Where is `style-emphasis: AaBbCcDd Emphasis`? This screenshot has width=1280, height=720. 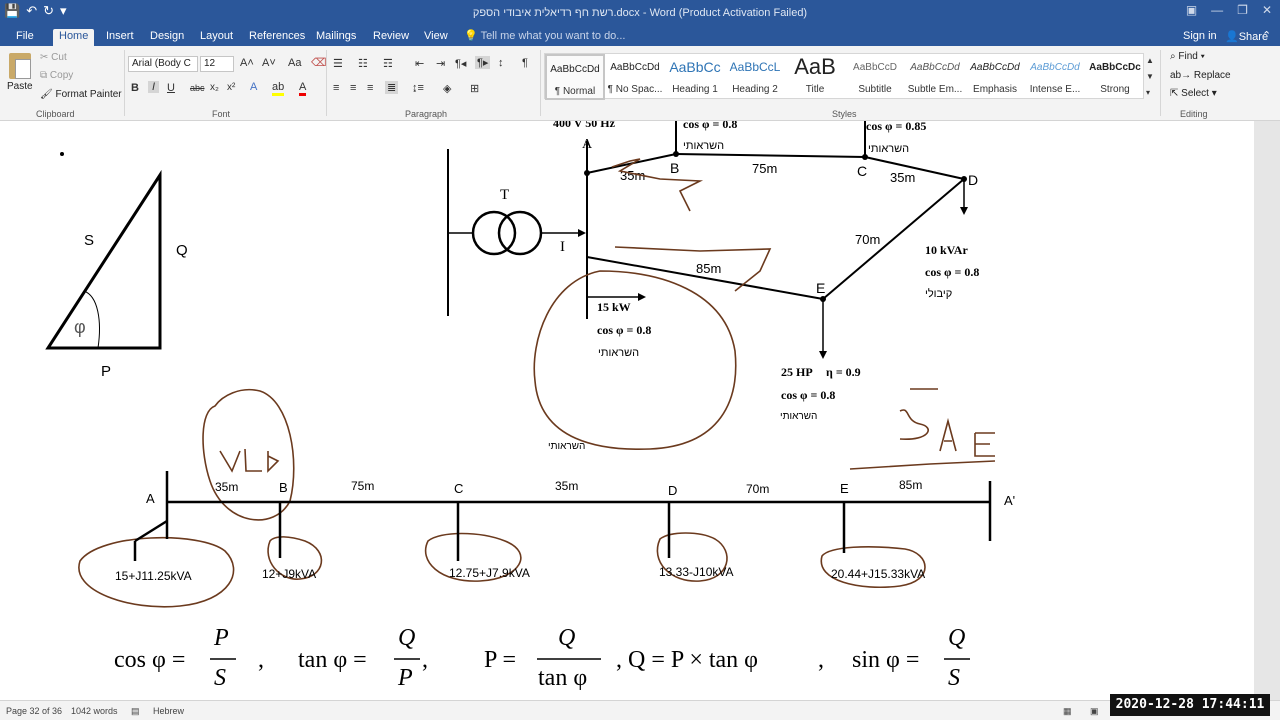
style-emphasis: AaBbCcDd Emphasis is located at coordinates (995, 77).